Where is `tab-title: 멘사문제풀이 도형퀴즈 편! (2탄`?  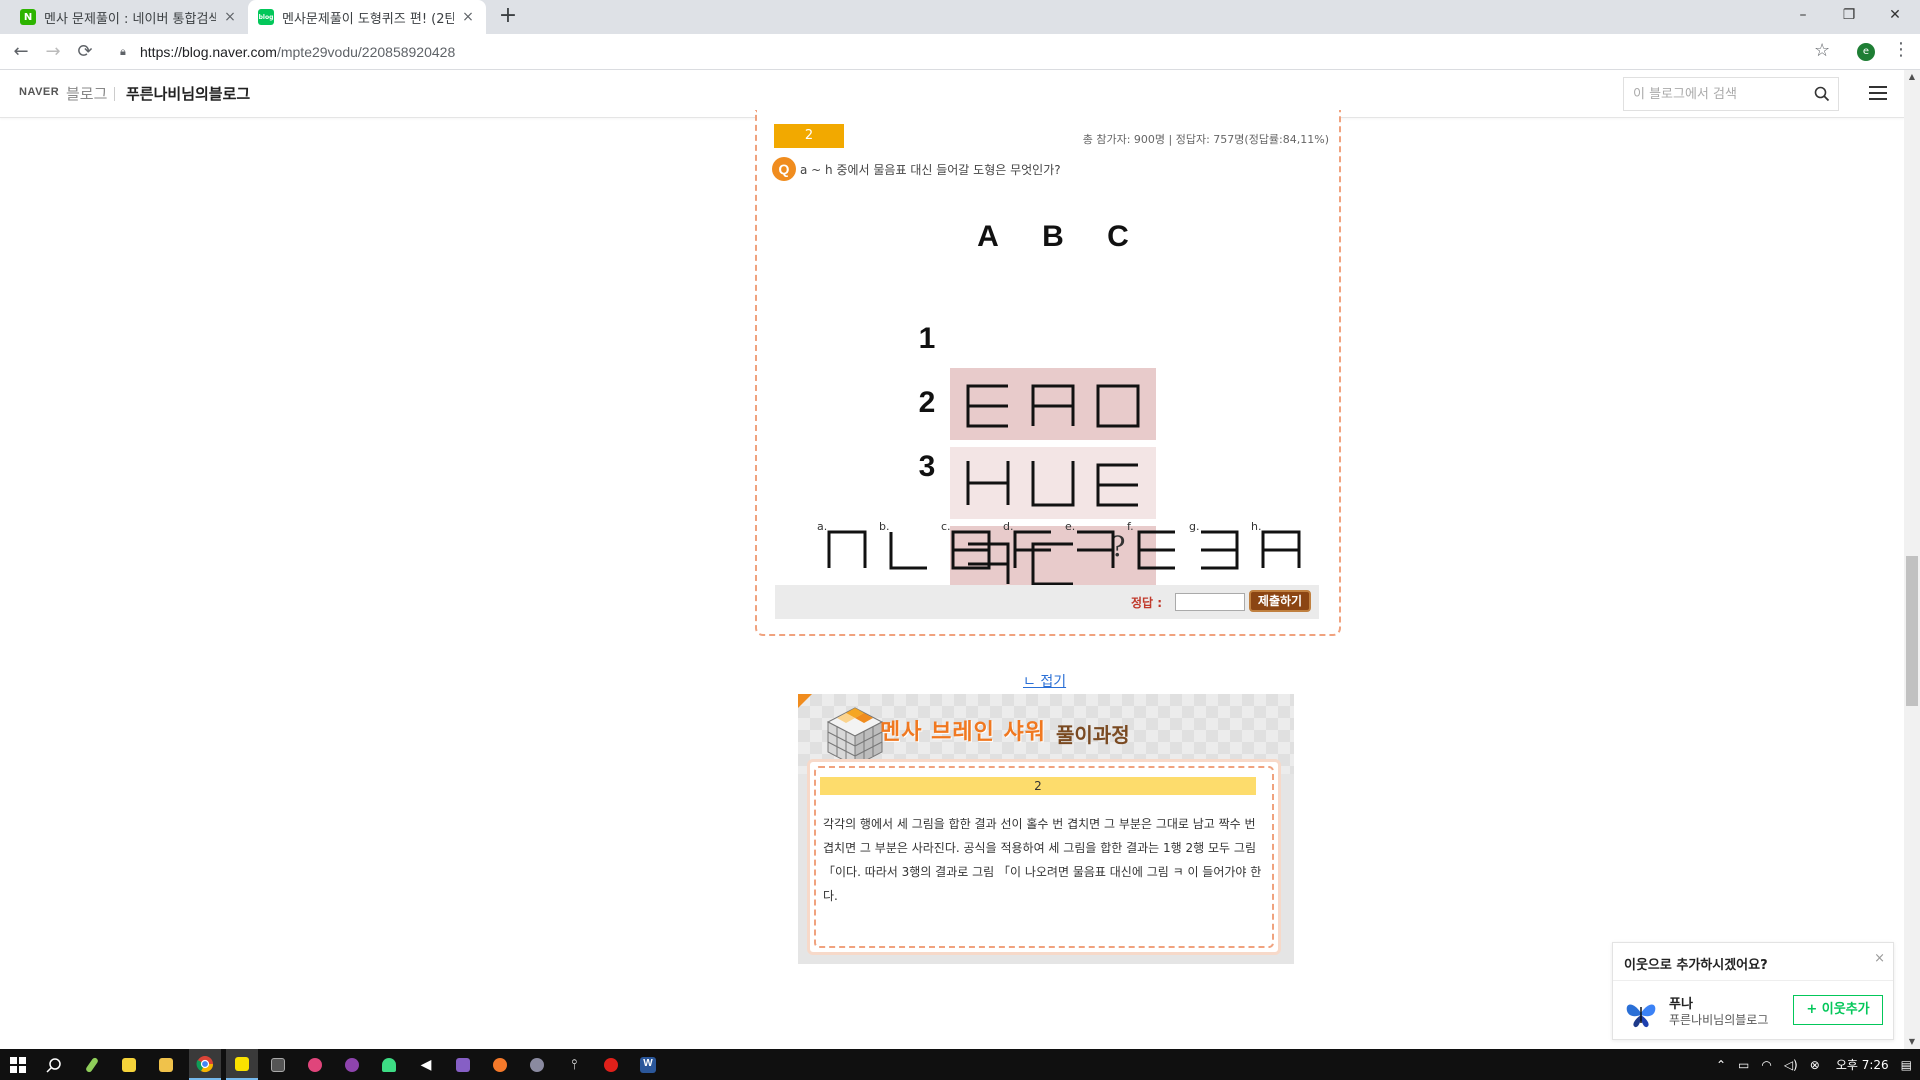
tab-title: 멘사문제풀이 도형퀴즈 편! (2탄 is located at coordinates (368, 19).